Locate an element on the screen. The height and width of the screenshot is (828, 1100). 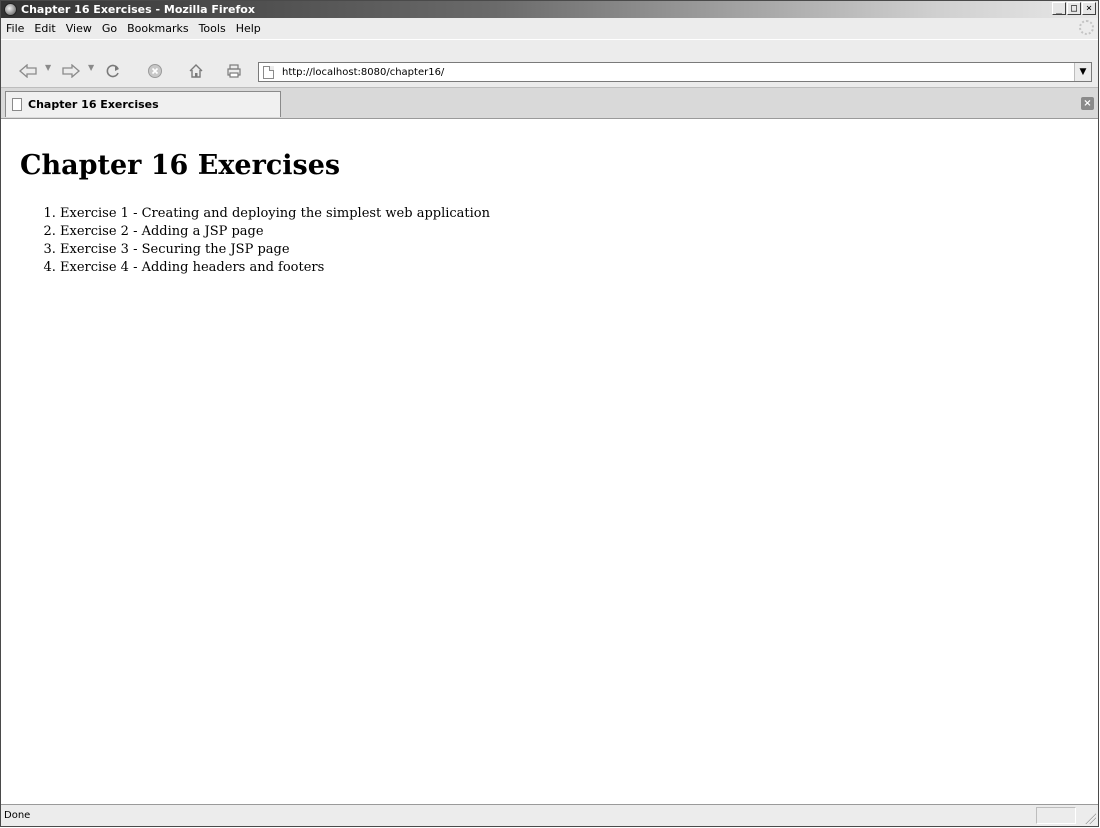
list-item-exercise-3: Exercise 3 - Securing the JSP page is located at coordinates (569, 250).